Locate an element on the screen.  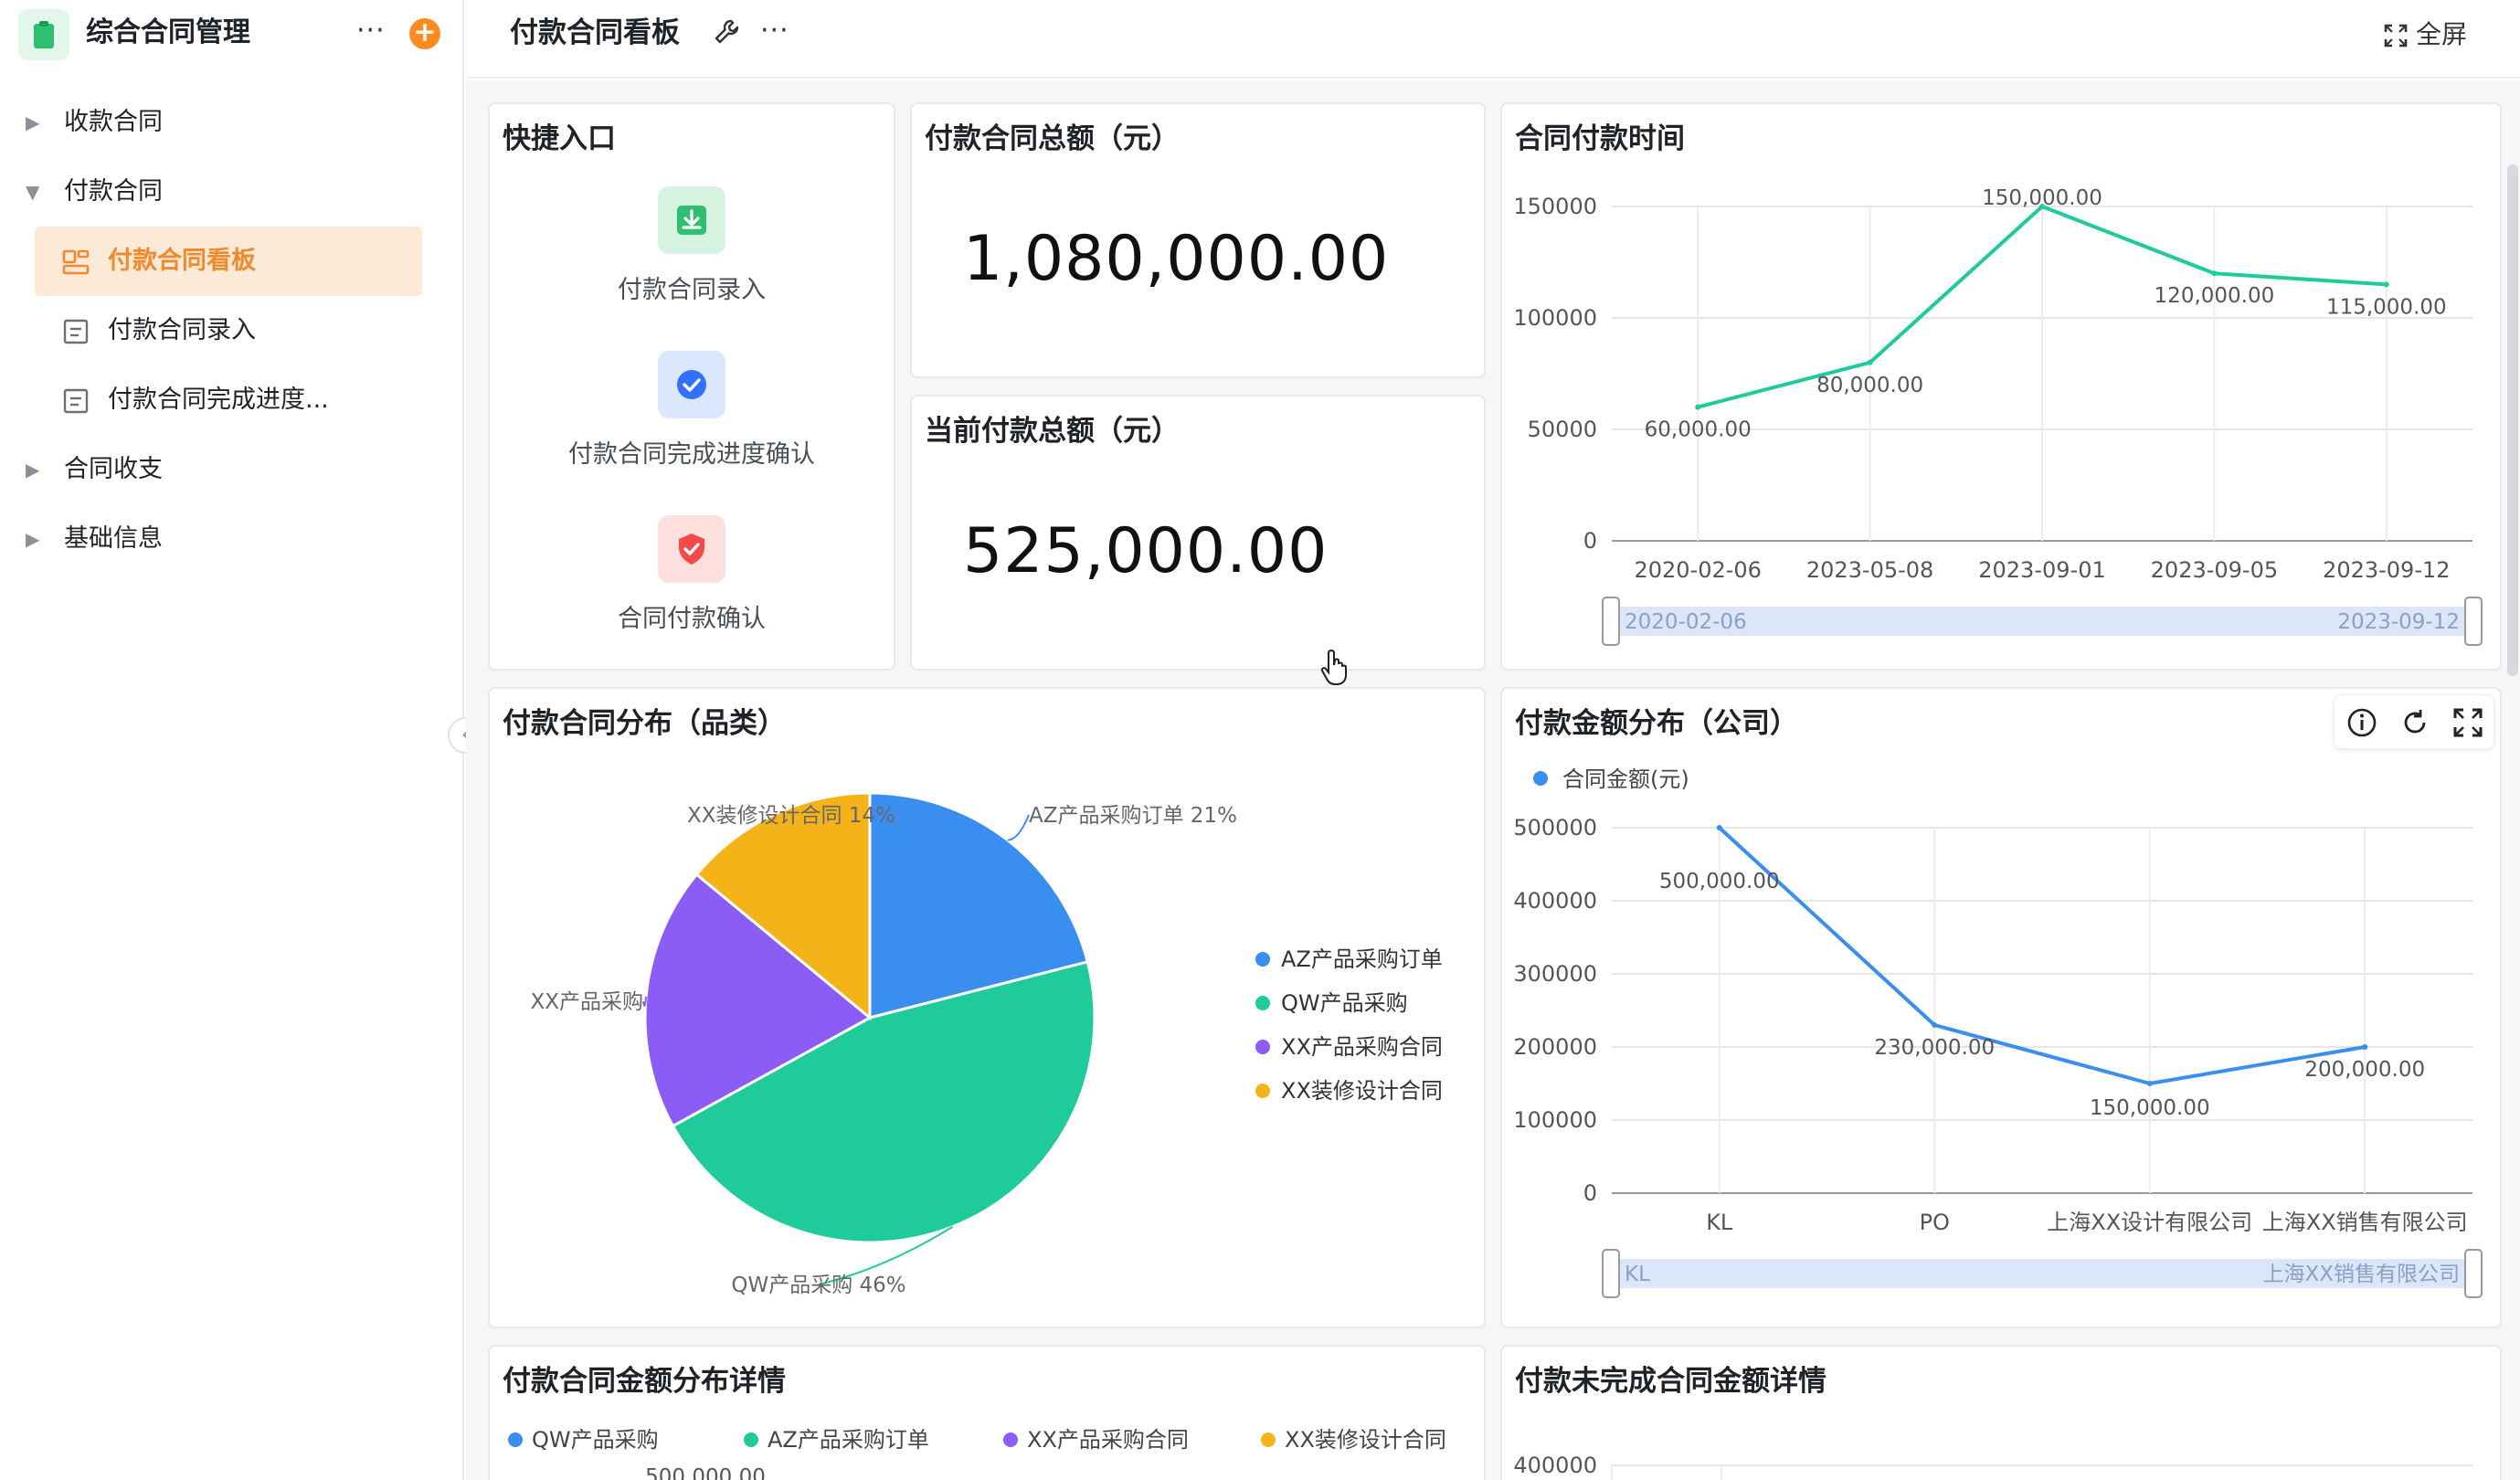
sidebar-item-entry: 付款合同录入 is located at coordinates (228, 330).